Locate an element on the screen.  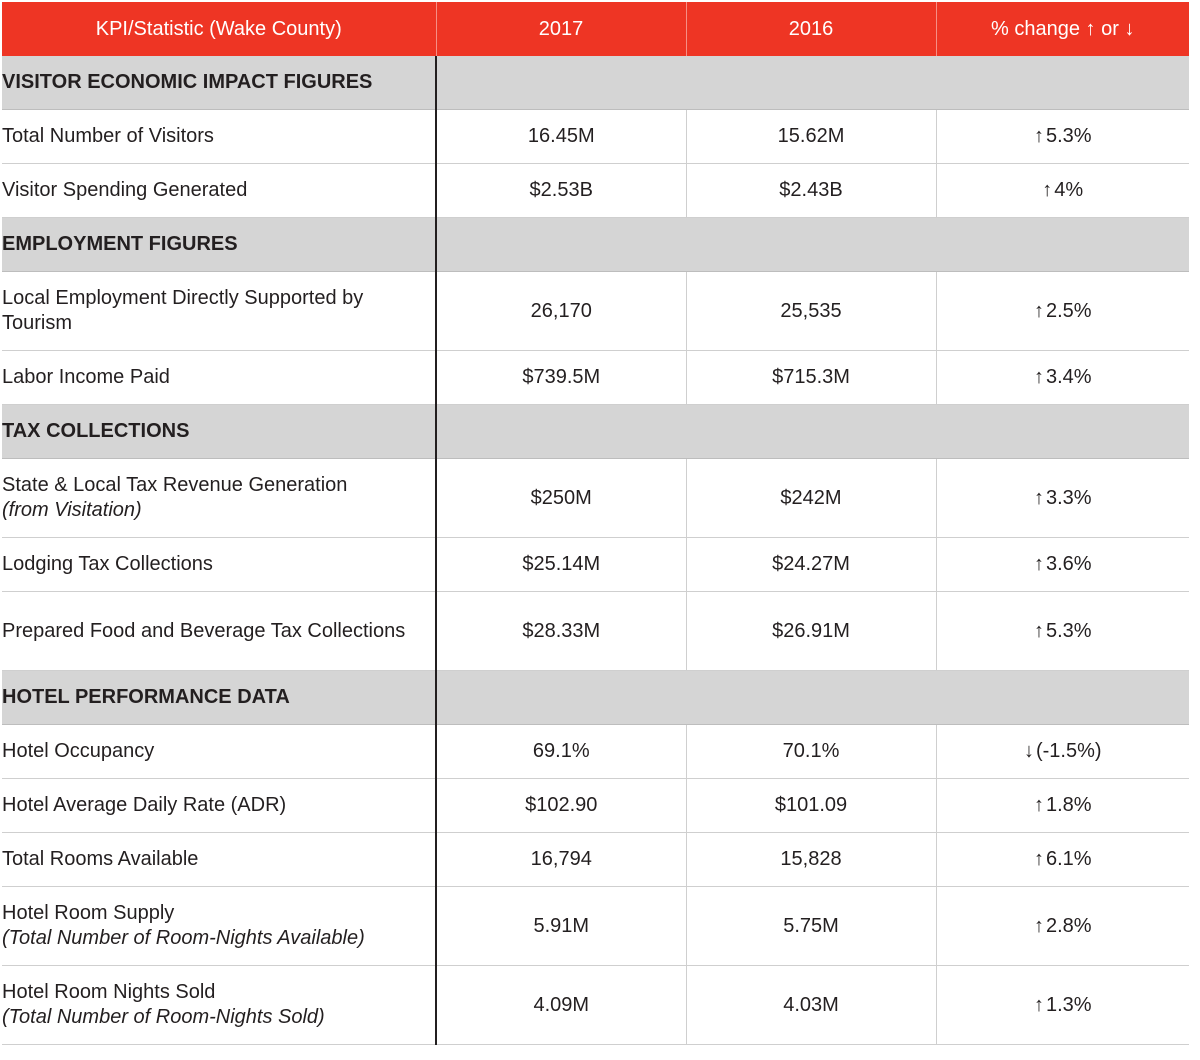
value-2017: 5.91M is located at coordinates (561, 926).